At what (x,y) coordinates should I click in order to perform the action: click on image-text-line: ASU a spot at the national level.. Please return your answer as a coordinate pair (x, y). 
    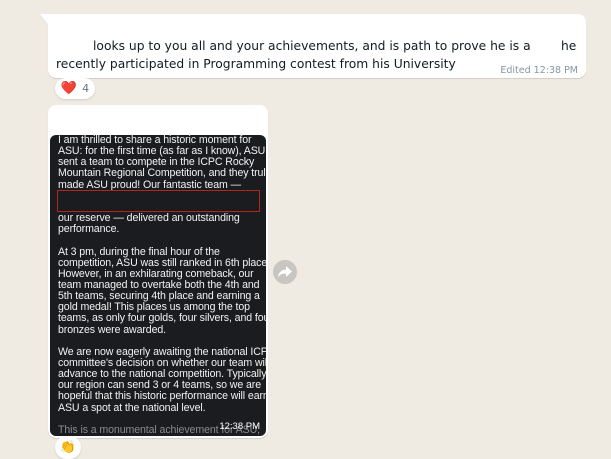
    Looking at the image, I should click on (132, 407).